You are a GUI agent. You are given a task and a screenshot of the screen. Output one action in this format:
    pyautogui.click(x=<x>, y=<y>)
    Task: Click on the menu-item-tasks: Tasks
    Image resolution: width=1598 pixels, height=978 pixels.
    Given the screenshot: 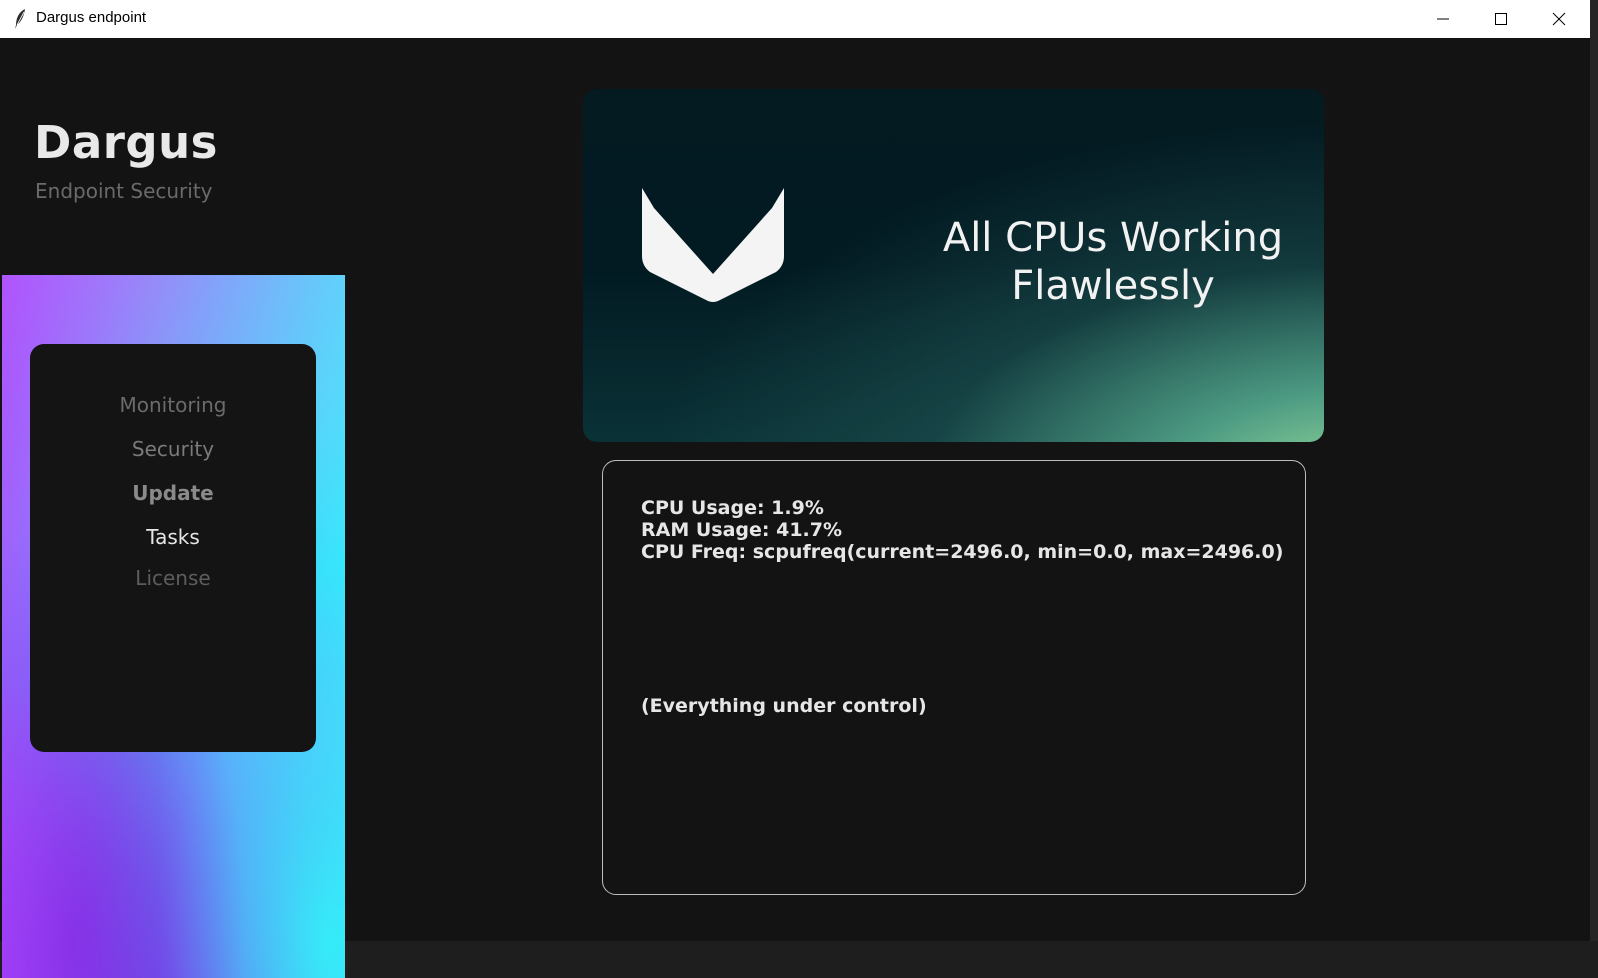 What is the action you would take?
    pyautogui.click(x=173, y=537)
    